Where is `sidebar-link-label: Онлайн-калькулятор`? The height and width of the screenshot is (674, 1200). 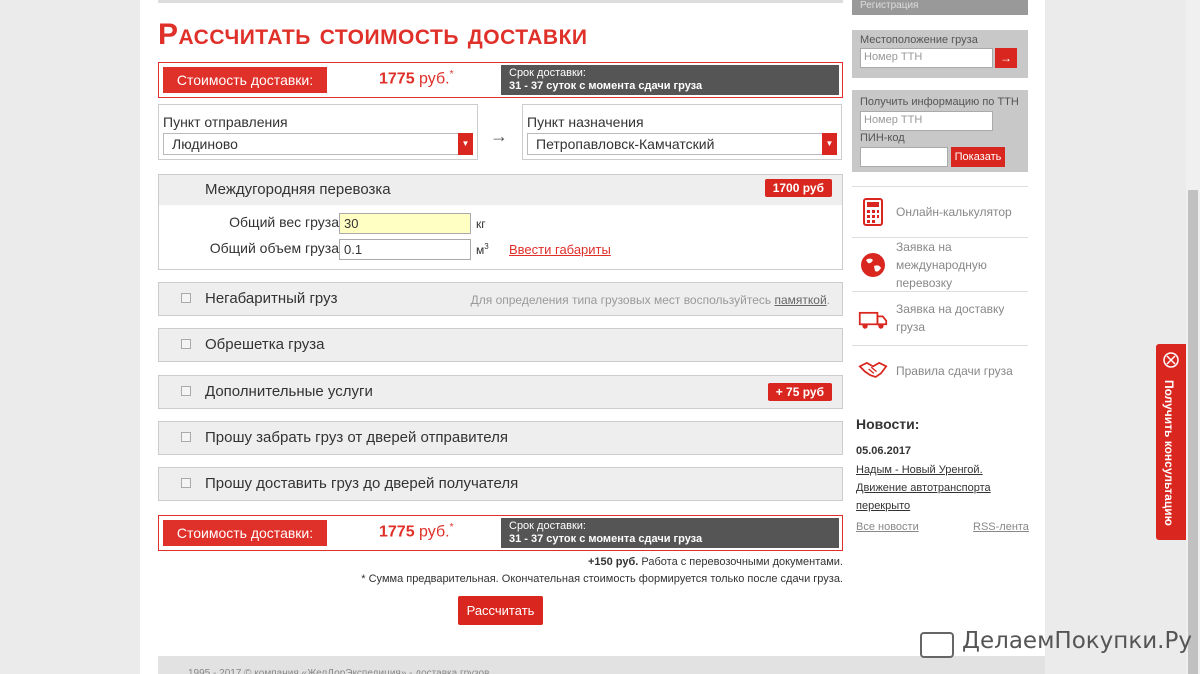 sidebar-link-label: Онлайн-калькулятор is located at coordinates (954, 212).